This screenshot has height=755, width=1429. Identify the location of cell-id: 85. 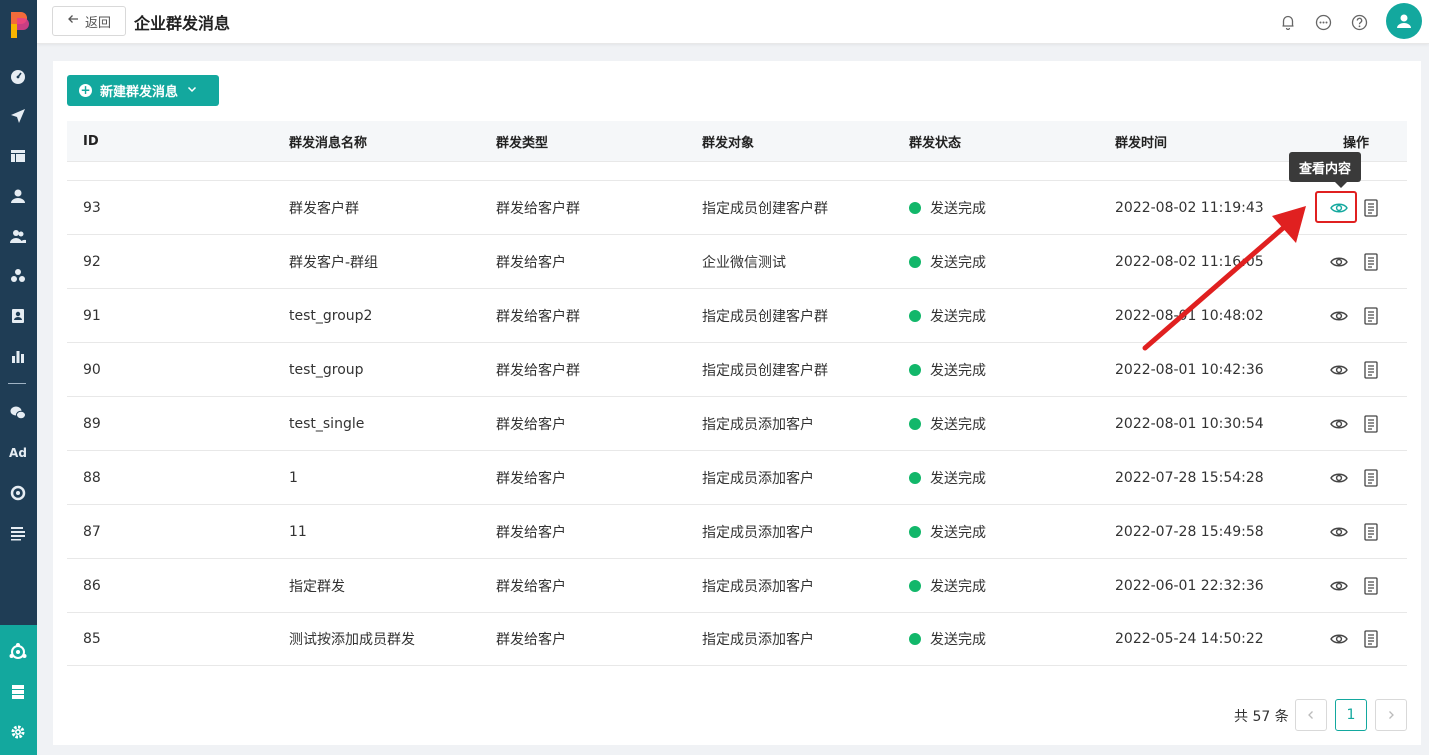
(92, 639).